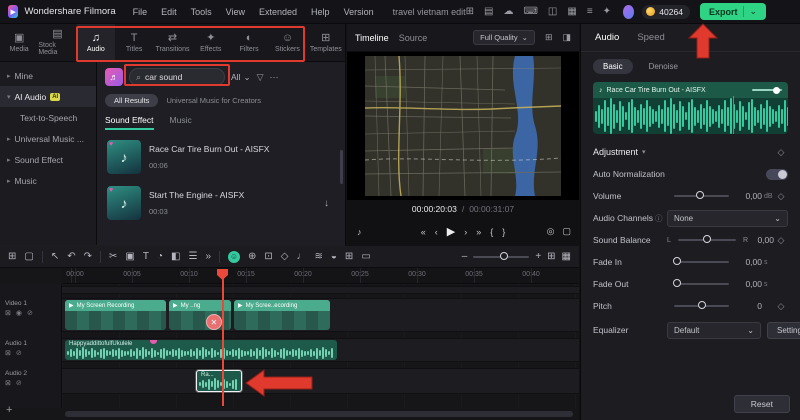 The width and height of the screenshot is (800, 420). I want to click on screen-record-icon: ▤, so click(488, 11).